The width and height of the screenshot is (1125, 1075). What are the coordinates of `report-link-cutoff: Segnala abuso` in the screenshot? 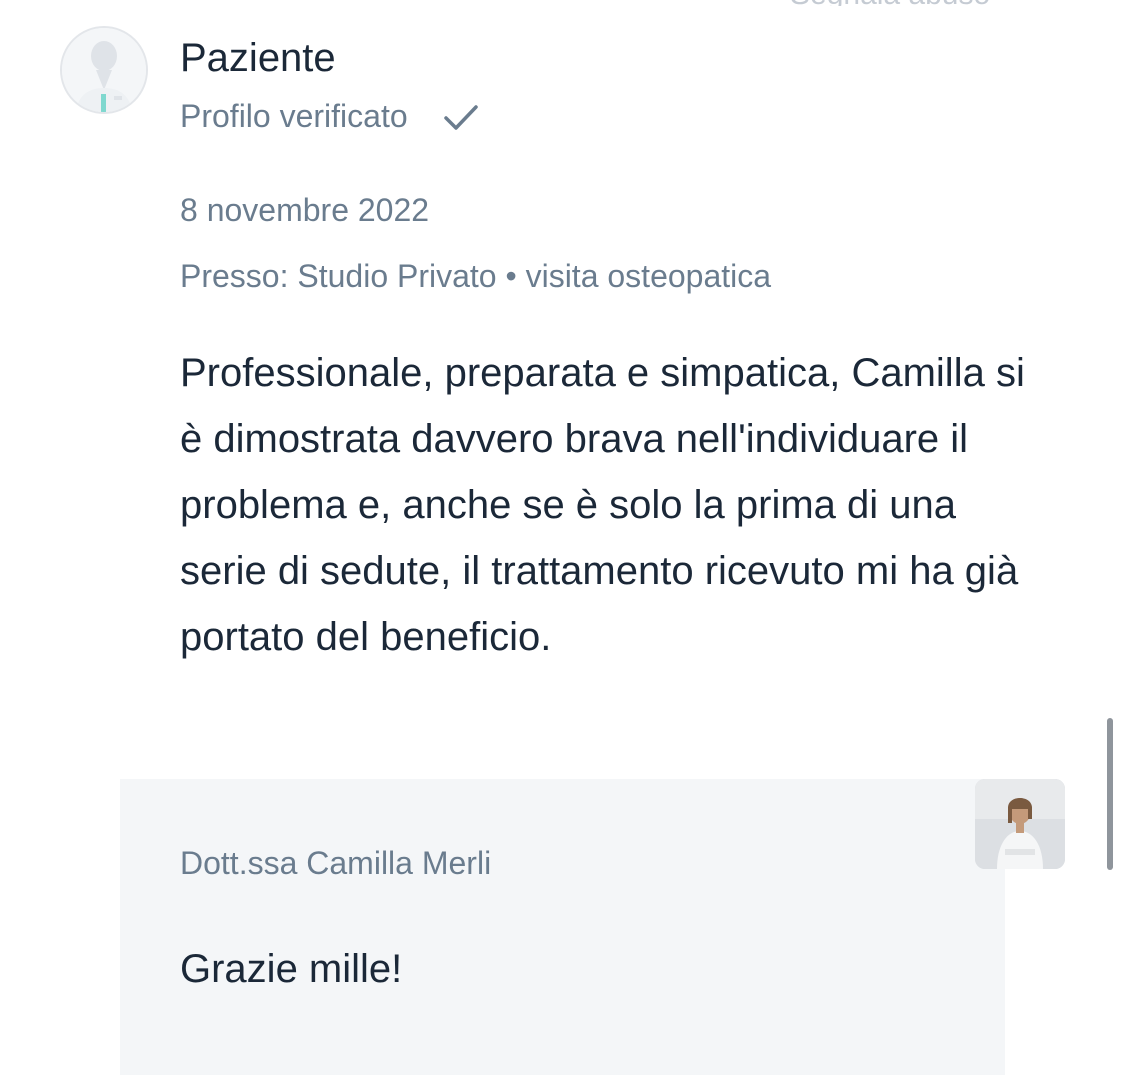 It's located at (907, 3).